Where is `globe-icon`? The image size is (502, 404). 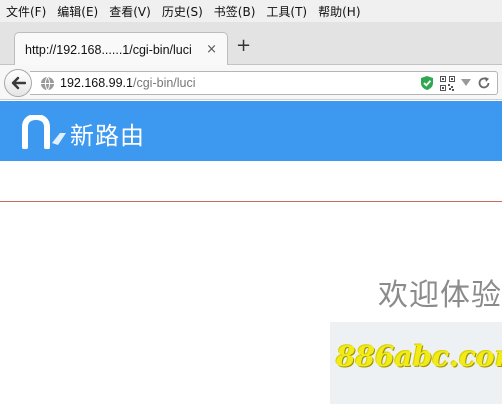 globe-icon is located at coordinates (47, 83).